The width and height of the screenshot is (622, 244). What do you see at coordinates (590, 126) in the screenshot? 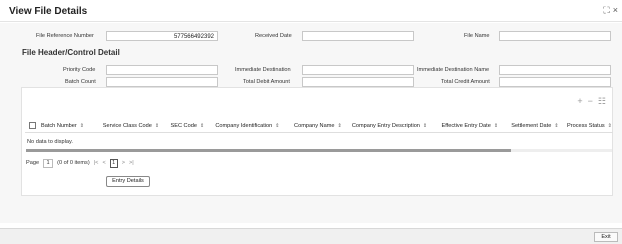
I see `column-header-process-status: Process Status ⇕` at bounding box center [590, 126].